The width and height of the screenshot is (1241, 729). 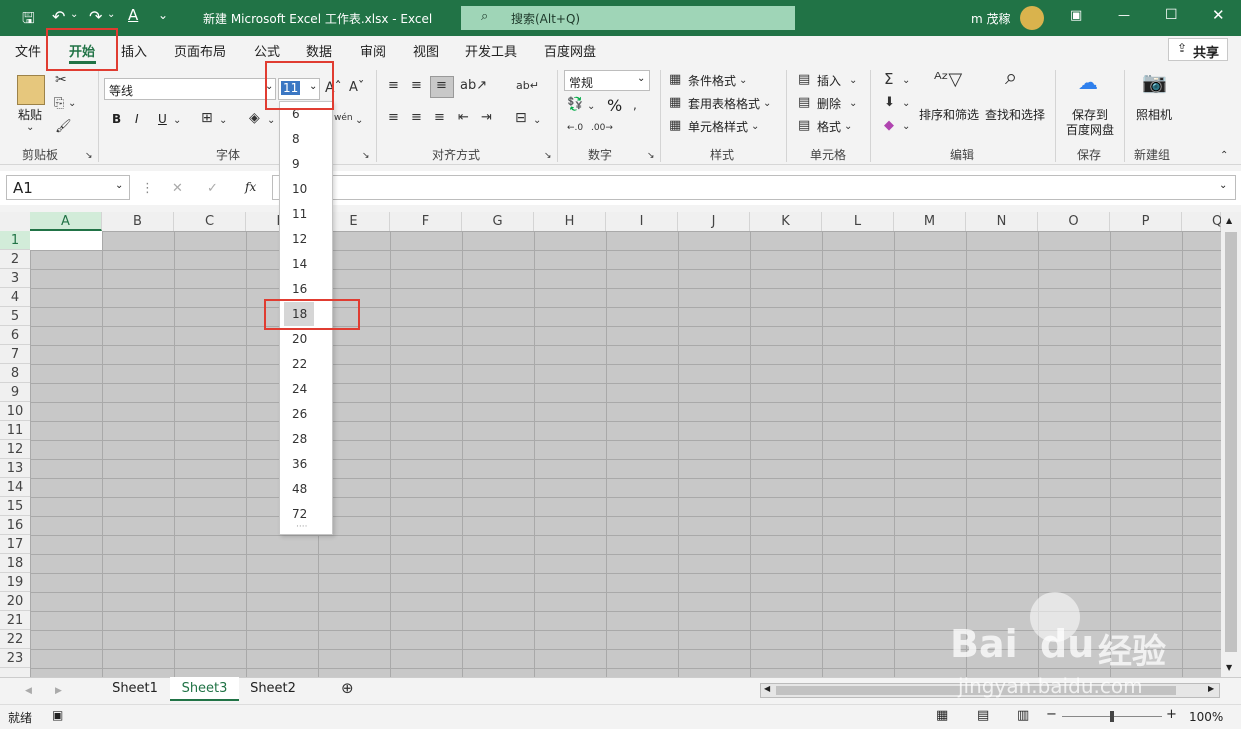 What do you see at coordinates (301, 527) in the screenshot?
I see `resize-grip-icon: ····` at bounding box center [301, 527].